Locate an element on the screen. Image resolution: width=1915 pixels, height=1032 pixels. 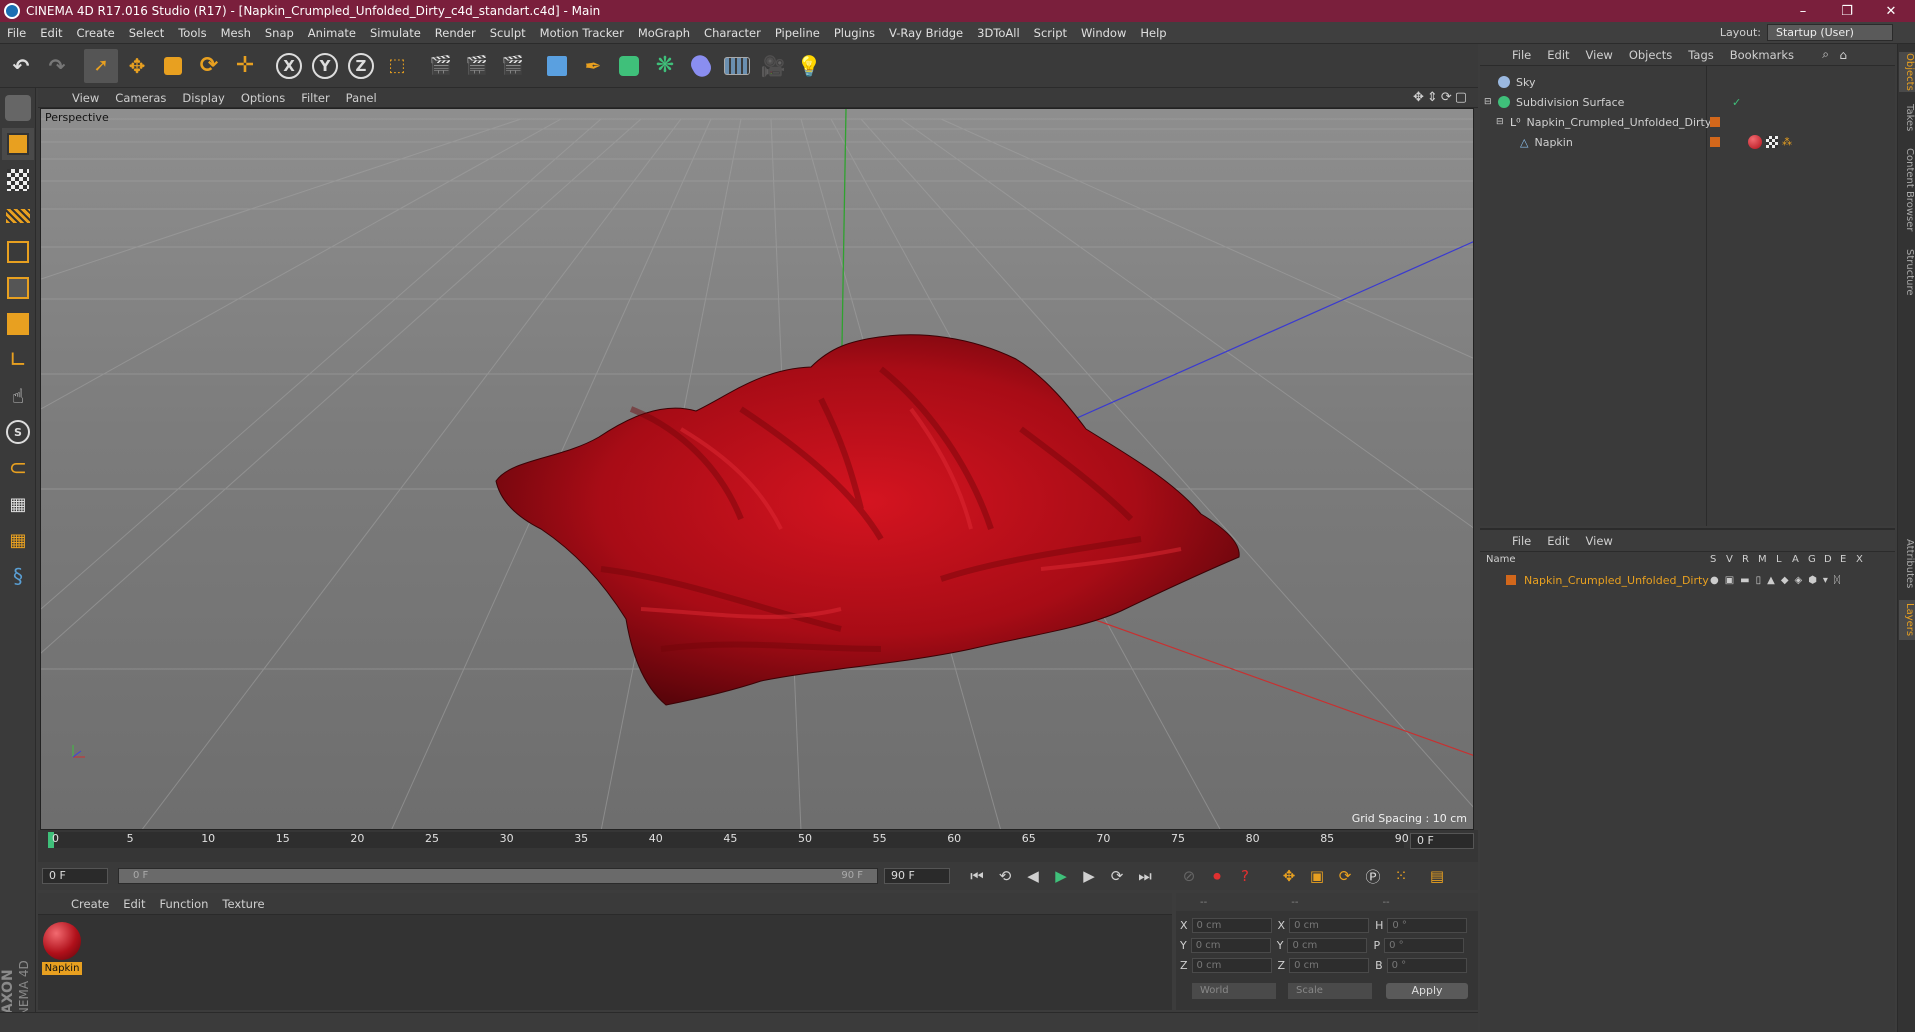
rotation-b-field: 0 ° is located at coordinates (1426, 965).